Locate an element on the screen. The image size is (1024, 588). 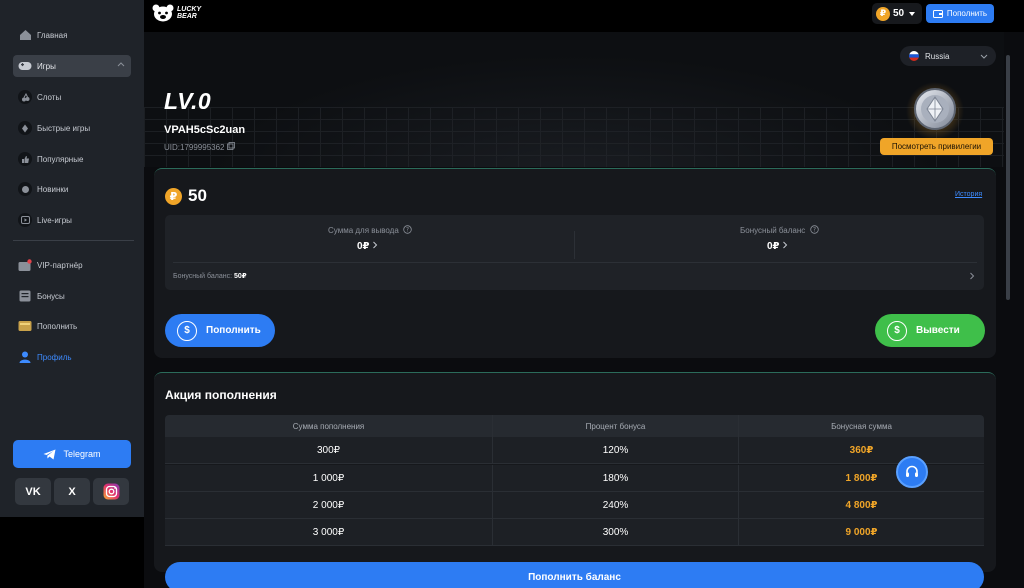
scrollbar-thumb is located at coordinates (1008, 177).